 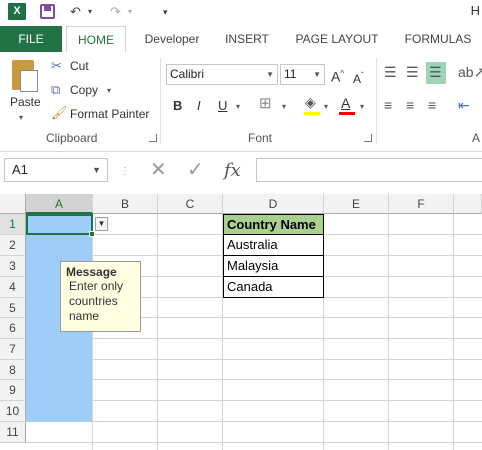 What do you see at coordinates (13, 432) in the screenshot?
I see `row-header-11: 11` at bounding box center [13, 432].